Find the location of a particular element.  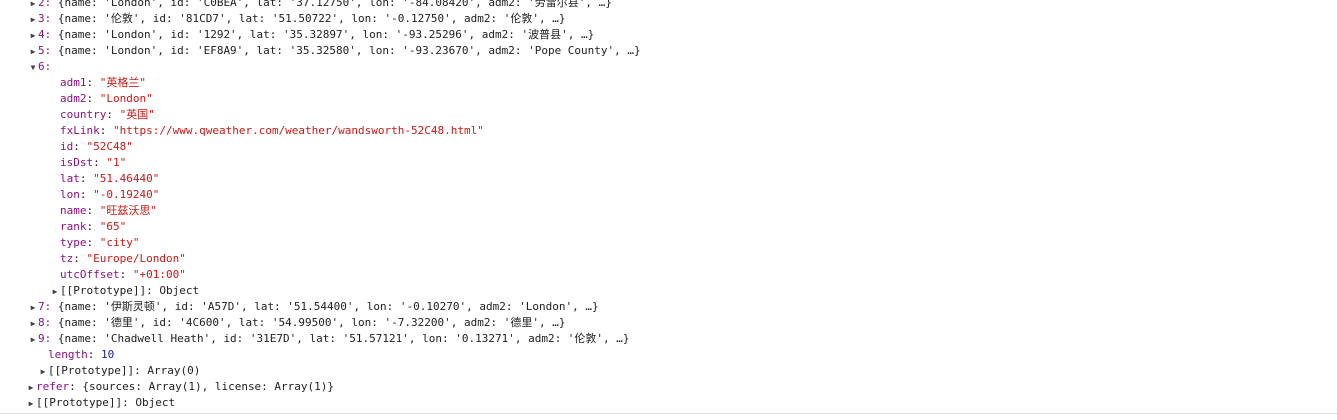

row-index: 6: is located at coordinates (45, 66).